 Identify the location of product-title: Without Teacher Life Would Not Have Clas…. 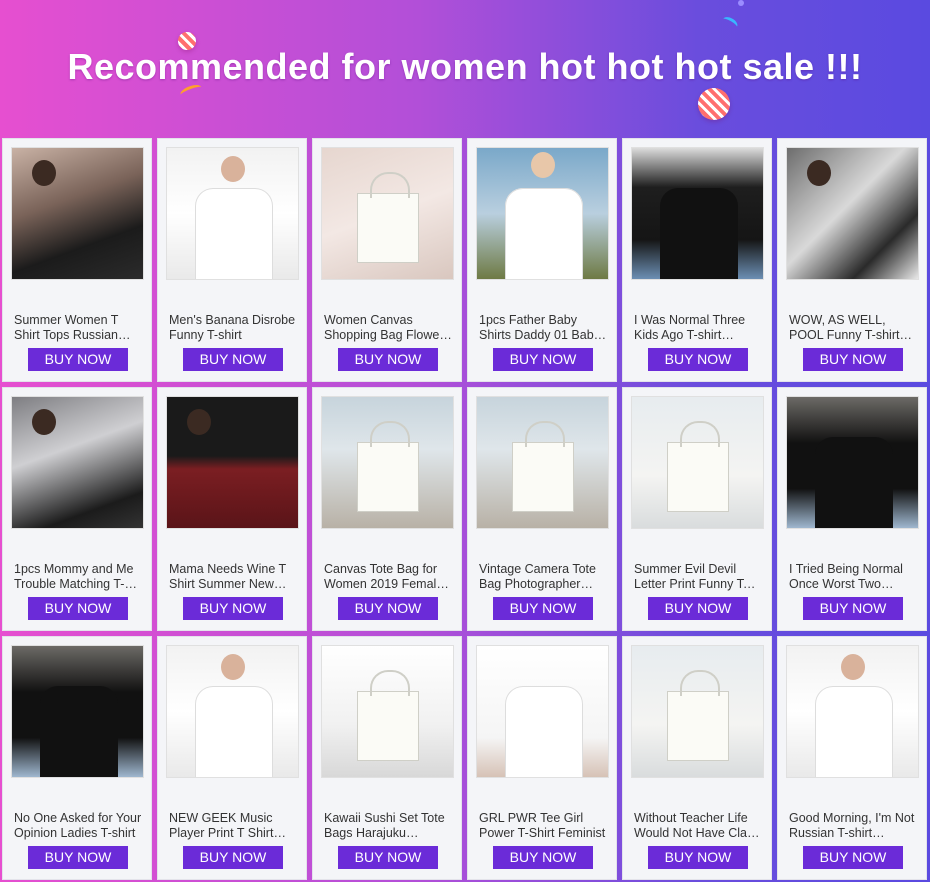
(698, 826).